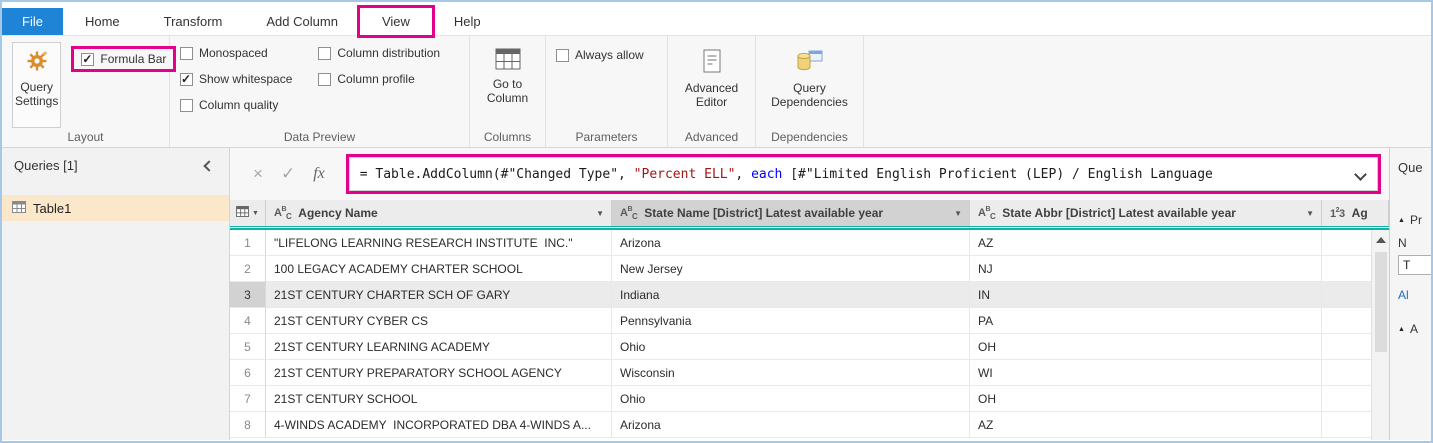 The width and height of the screenshot is (1433, 443). What do you see at coordinates (123, 59) in the screenshot?
I see `formula-bar-checkbox: Formula Bar` at bounding box center [123, 59].